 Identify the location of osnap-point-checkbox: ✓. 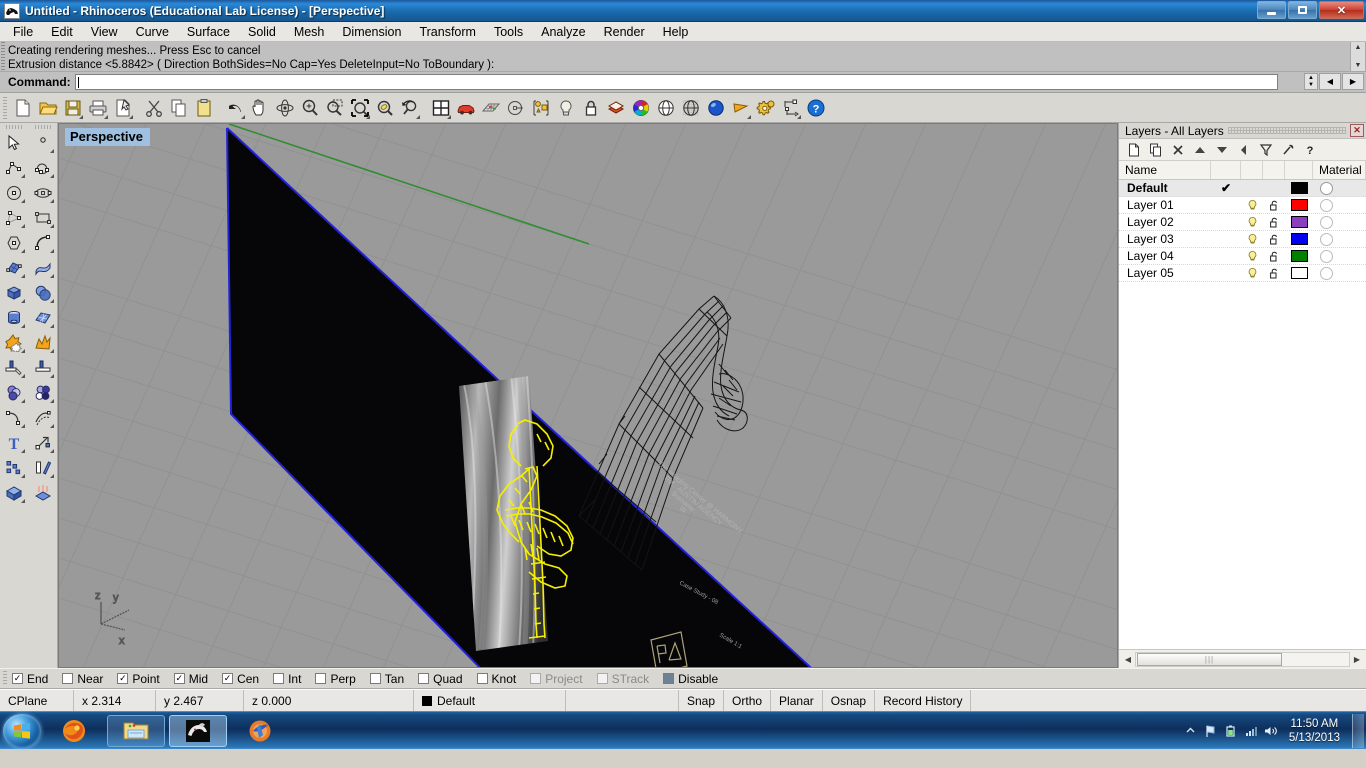
(123, 678).